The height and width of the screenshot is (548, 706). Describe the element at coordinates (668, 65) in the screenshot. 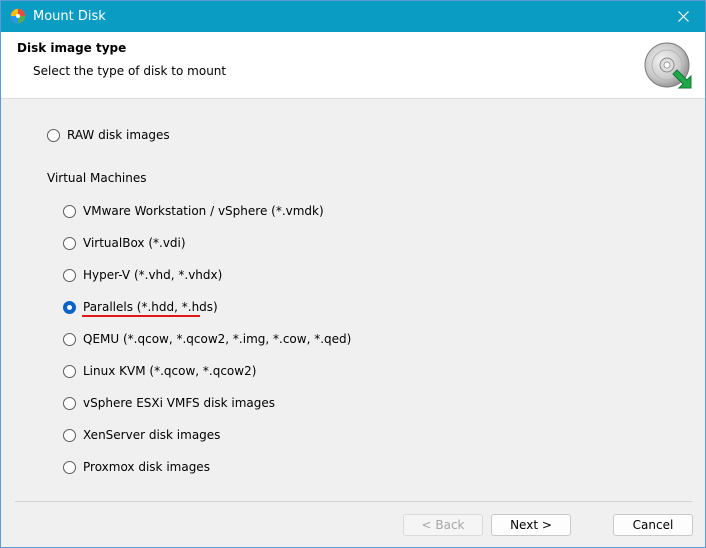

I see `disk-mount-icon` at that location.